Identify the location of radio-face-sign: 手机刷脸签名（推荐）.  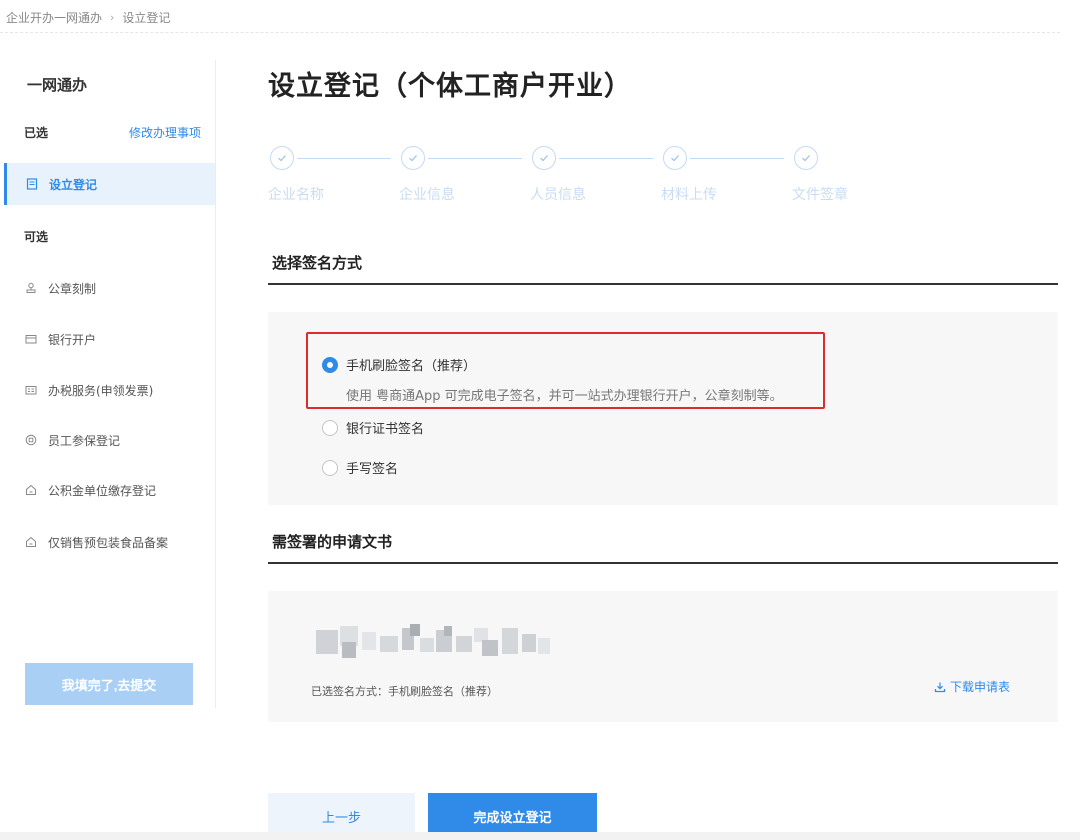
(399, 364).